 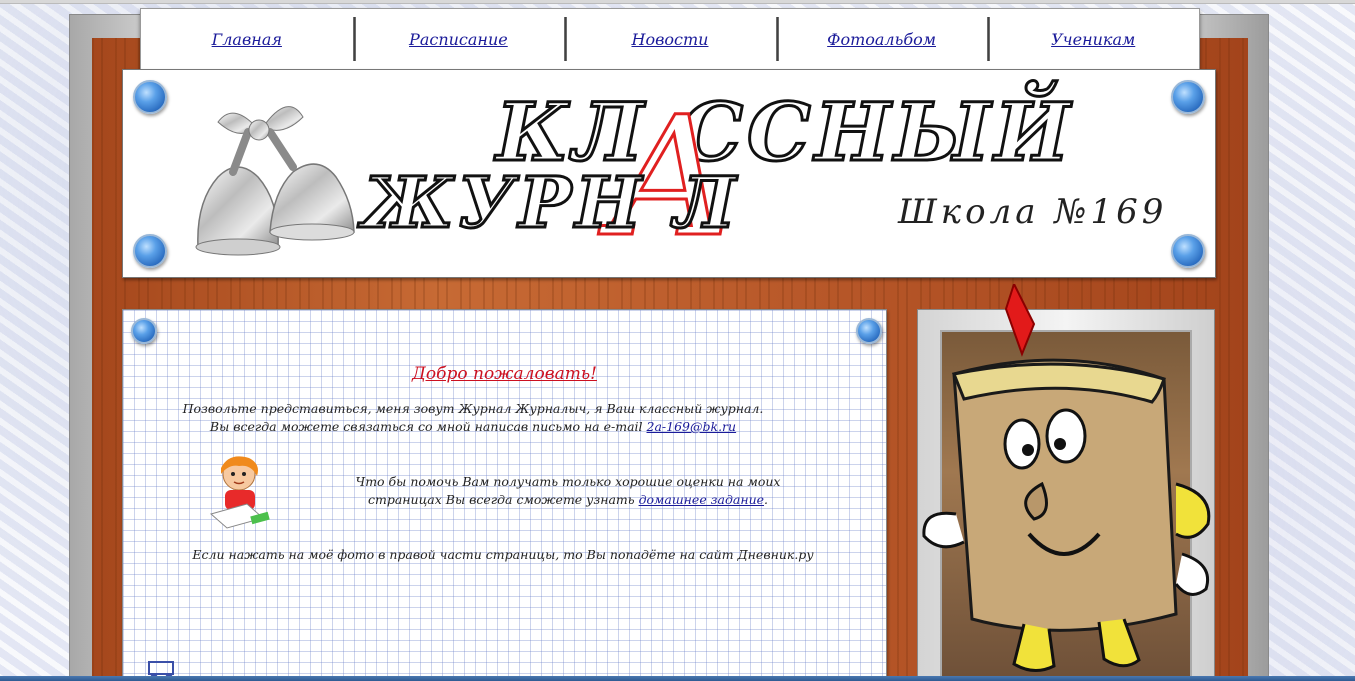 What do you see at coordinates (239, 492) in the screenshot?
I see `student-writing-icon` at bounding box center [239, 492].